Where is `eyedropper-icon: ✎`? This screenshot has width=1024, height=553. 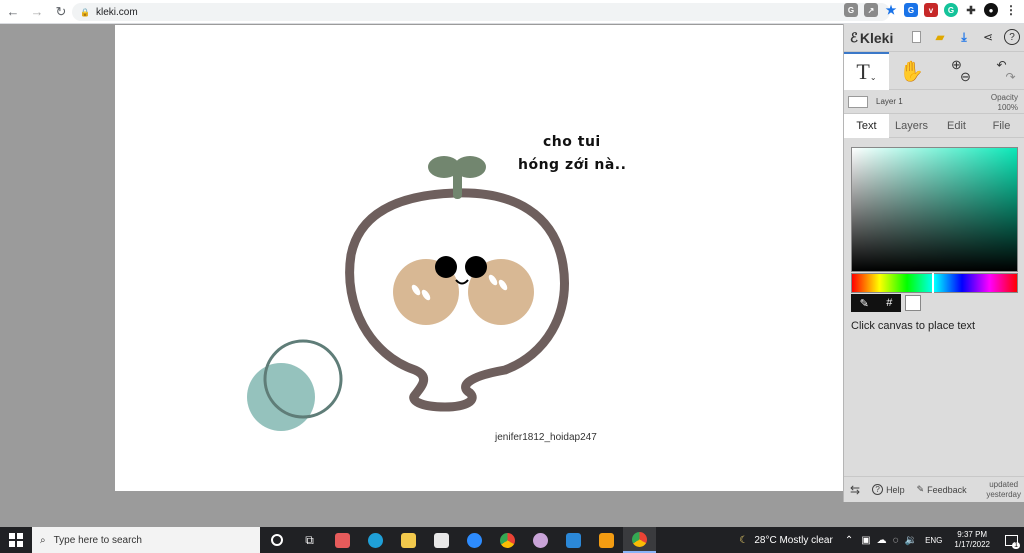 eyedropper-icon: ✎ is located at coordinates (864, 303).